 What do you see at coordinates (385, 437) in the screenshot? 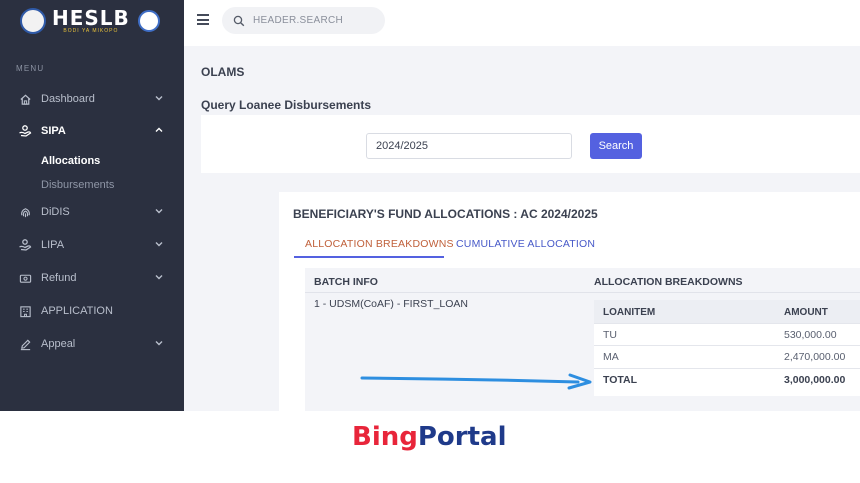
I see `watermark-part1: Bing` at bounding box center [385, 437].